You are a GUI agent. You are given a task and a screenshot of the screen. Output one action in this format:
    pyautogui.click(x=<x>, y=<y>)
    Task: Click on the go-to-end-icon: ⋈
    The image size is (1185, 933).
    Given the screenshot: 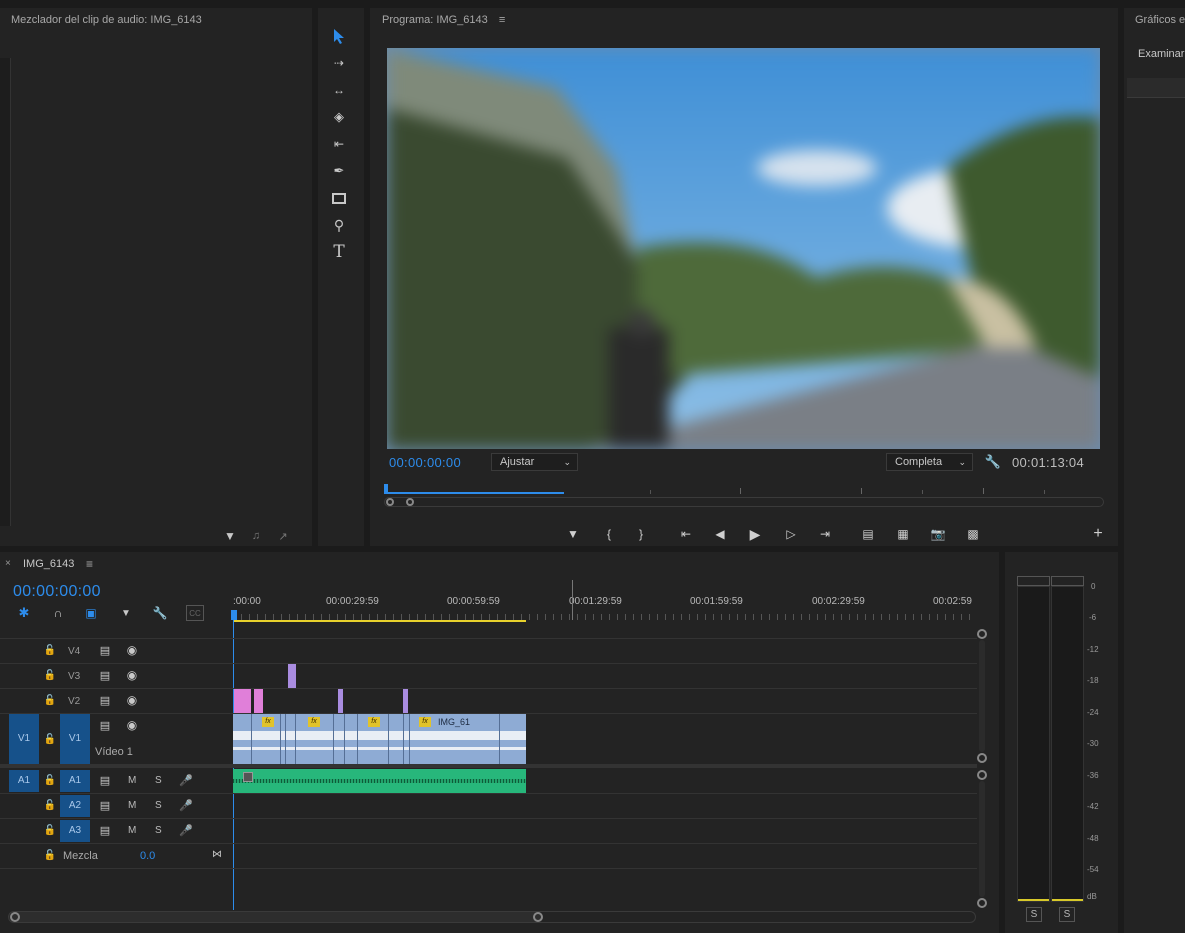 What is the action you would take?
    pyautogui.click(x=217, y=854)
    